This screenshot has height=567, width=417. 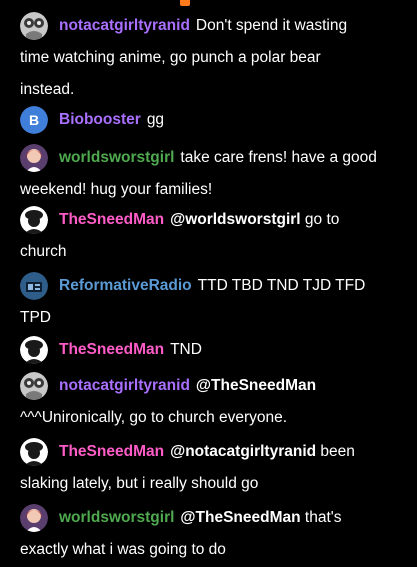 What do you see at coordinates (186, 349) in the screenshot?
I see `message-text: TND` at bounding box center [186, 349].